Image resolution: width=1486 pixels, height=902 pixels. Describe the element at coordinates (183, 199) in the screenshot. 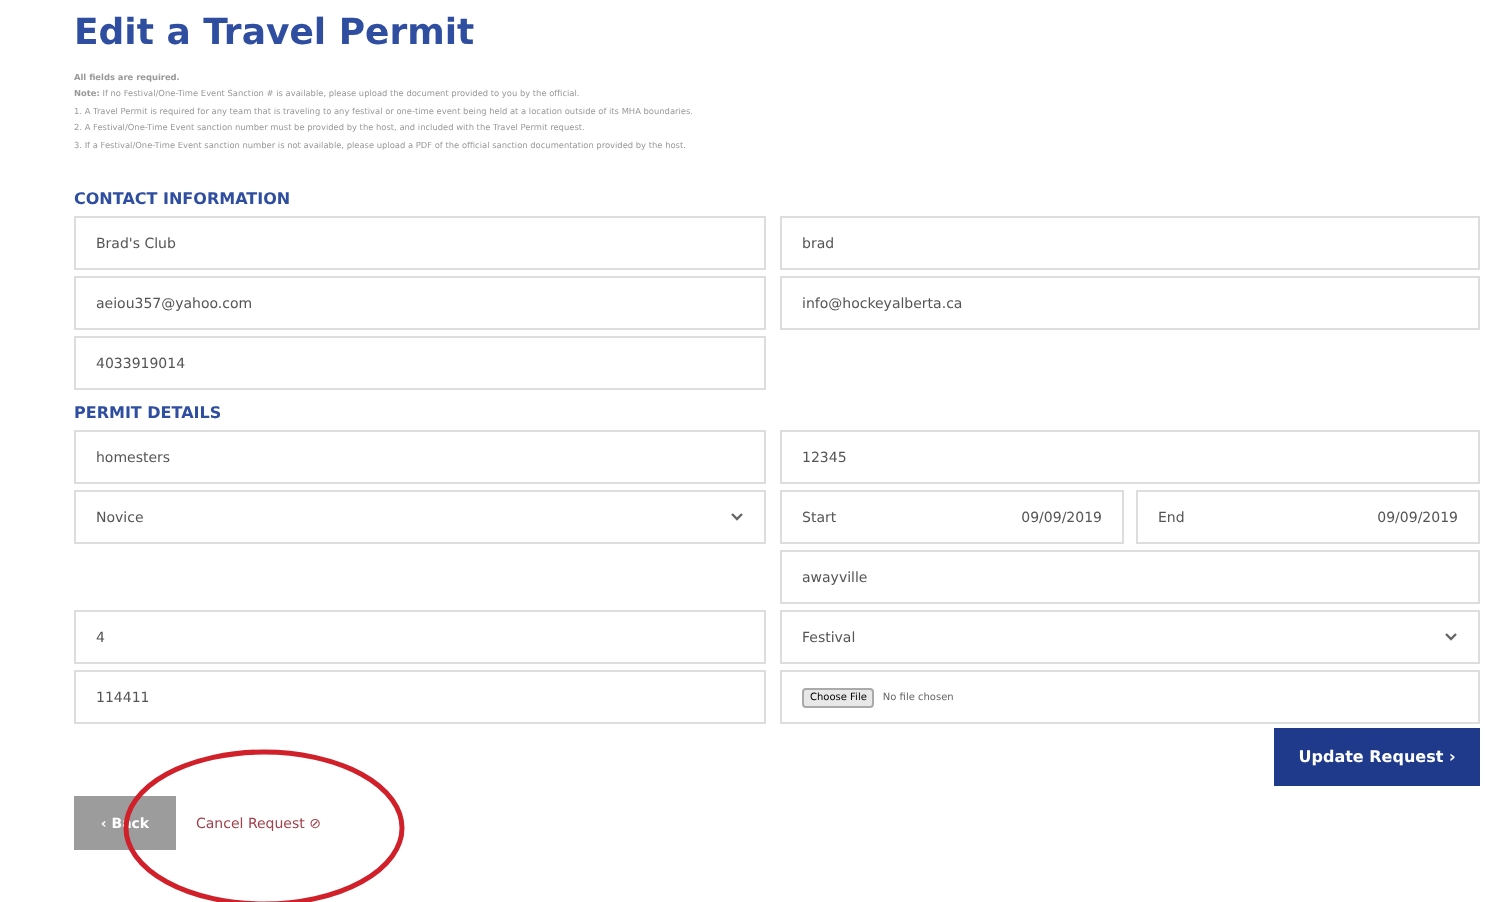

I see `section-heading: CONTACT INFORMATION` at that location.